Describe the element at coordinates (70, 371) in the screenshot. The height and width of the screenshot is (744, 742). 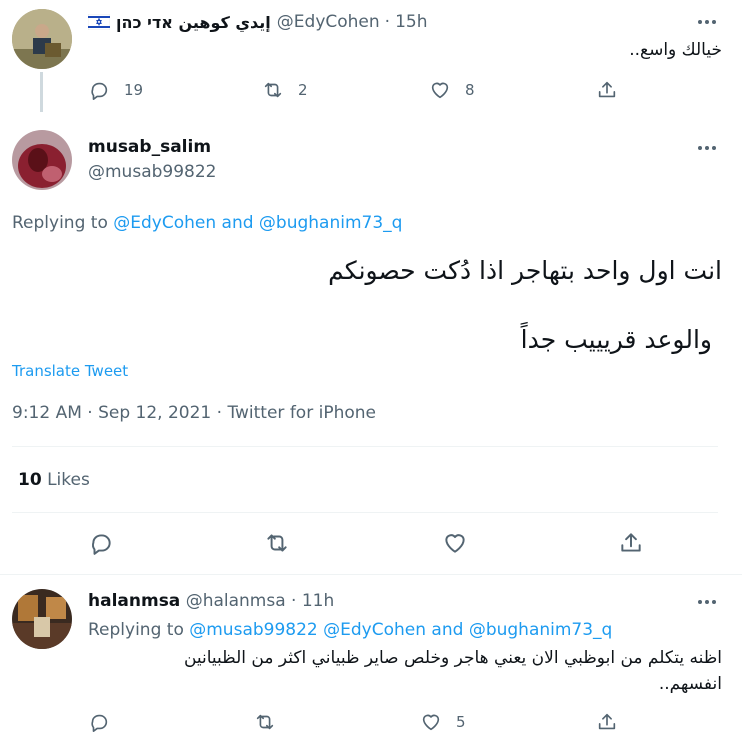
I see `translate-tweet-link: Translate Tweet` at that location.